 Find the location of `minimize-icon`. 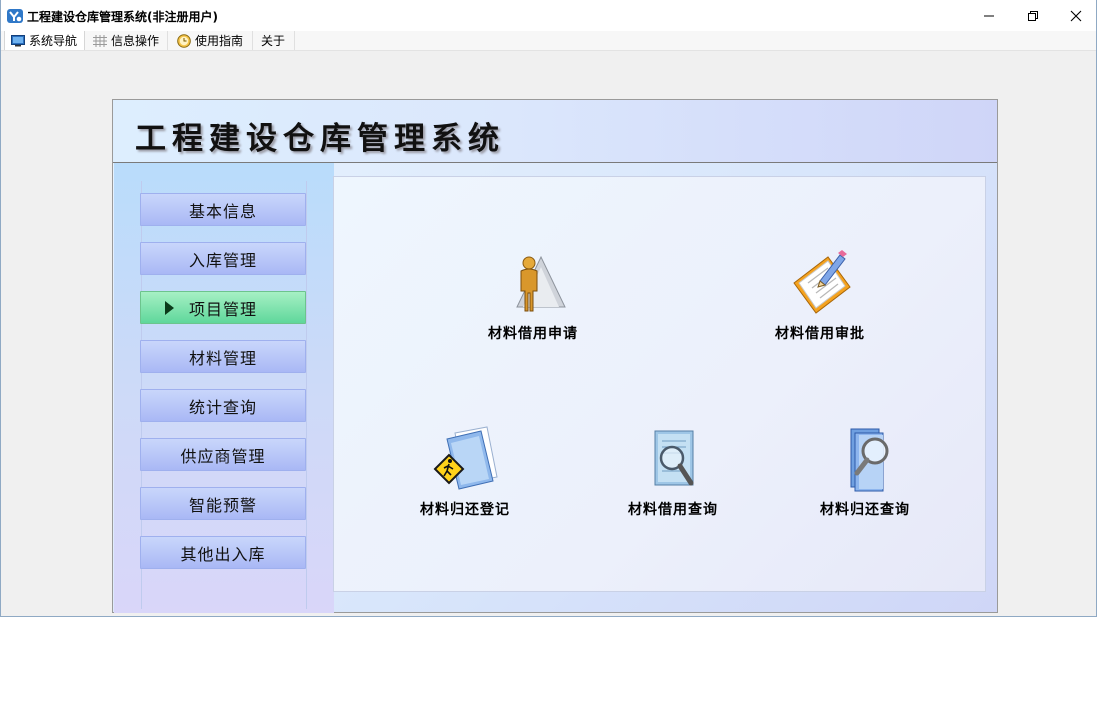

minimize-icon is located at coordinates (989, 15).